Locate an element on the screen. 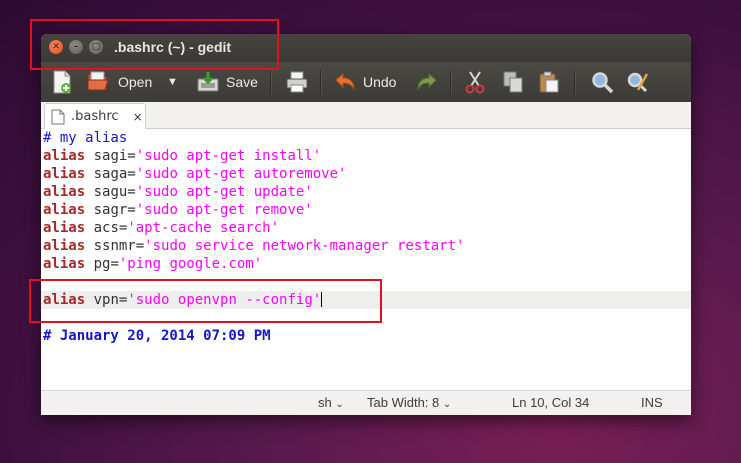  find-replace-button is located at coordinates (638, 82).